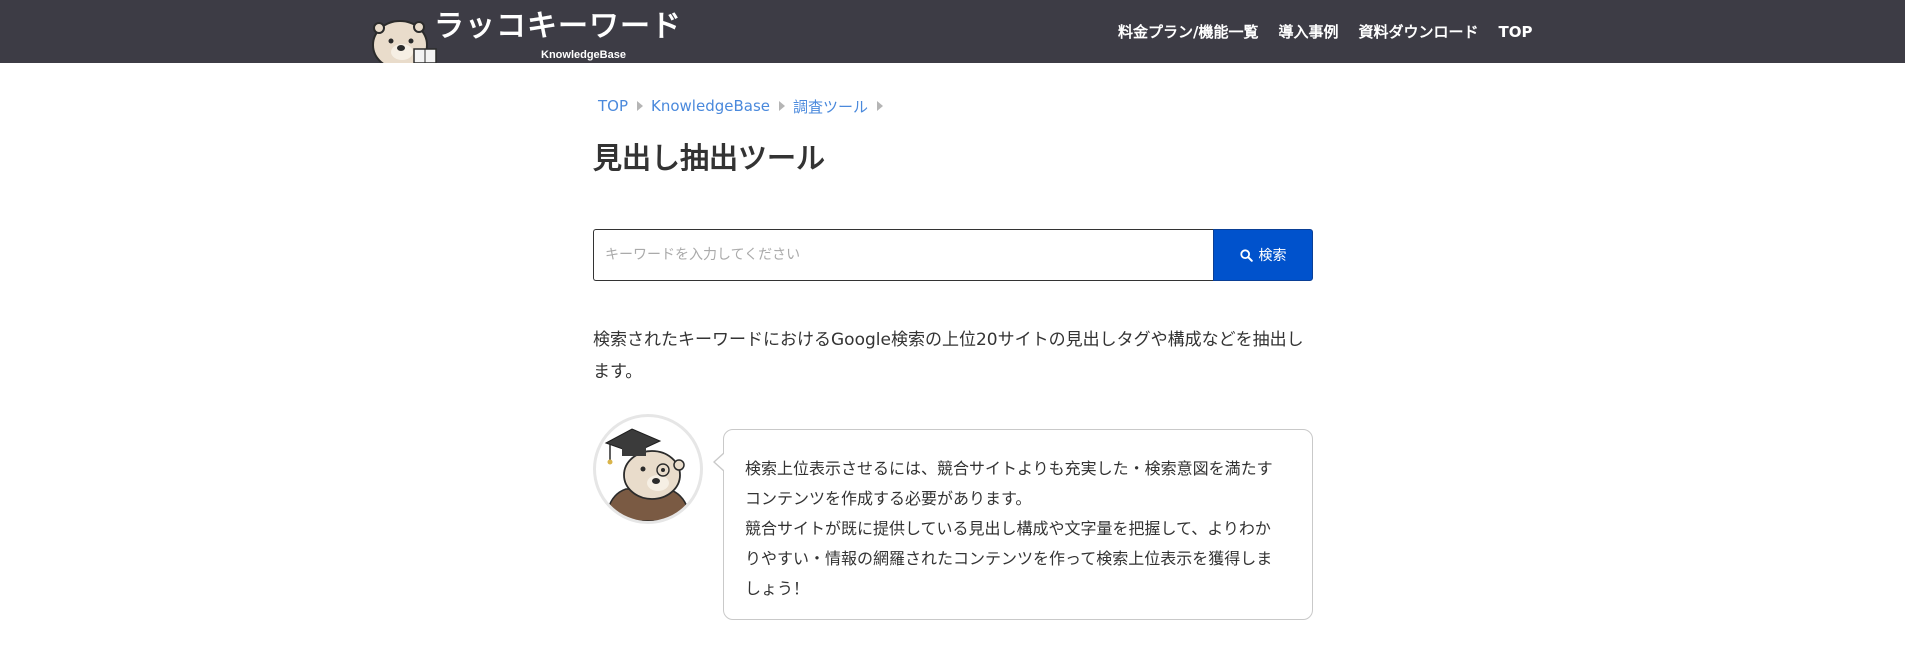 This screenshot has width=1905, height=658. I want to click on avatar, so click(648, 469).